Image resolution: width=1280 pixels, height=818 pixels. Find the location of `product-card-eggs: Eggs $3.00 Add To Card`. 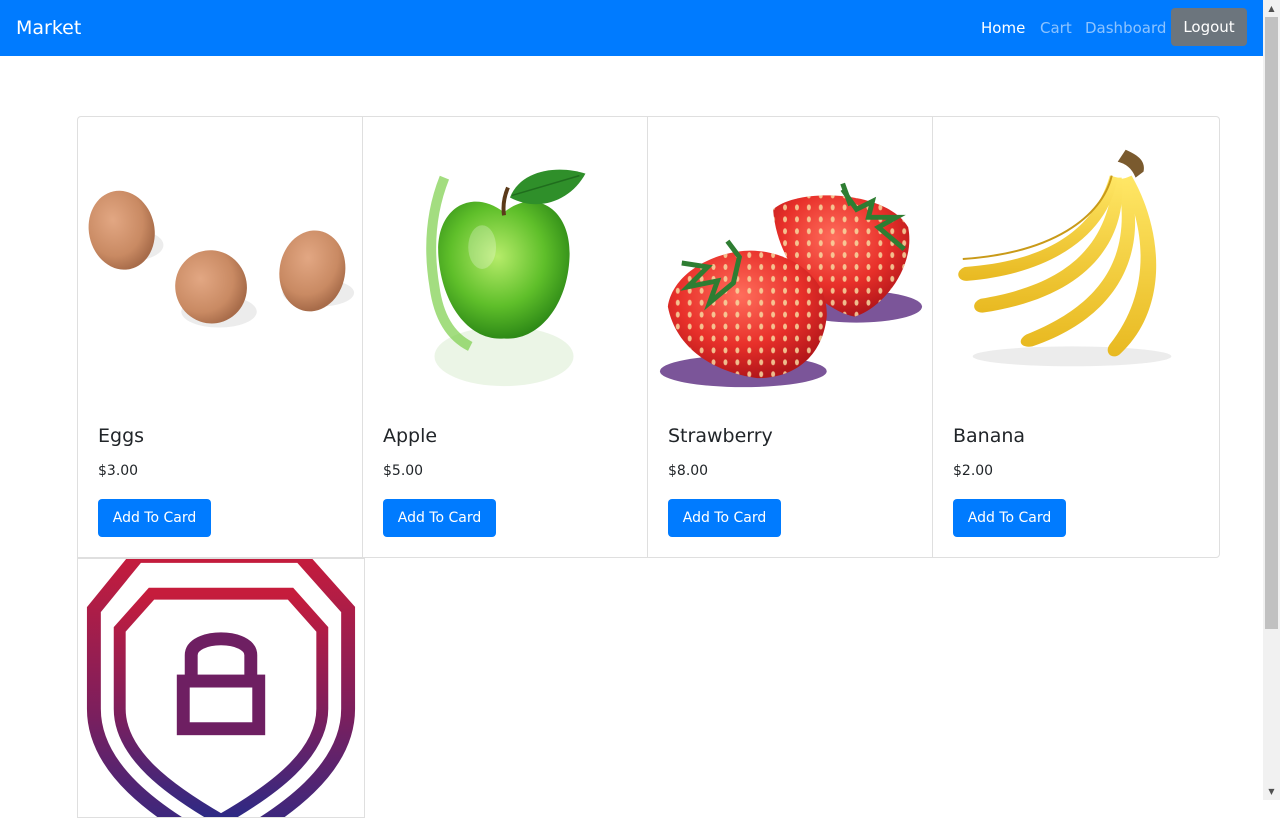

product-card-eggs: Eggs $3.00 Add To Card is located at coordinates (220, 337).